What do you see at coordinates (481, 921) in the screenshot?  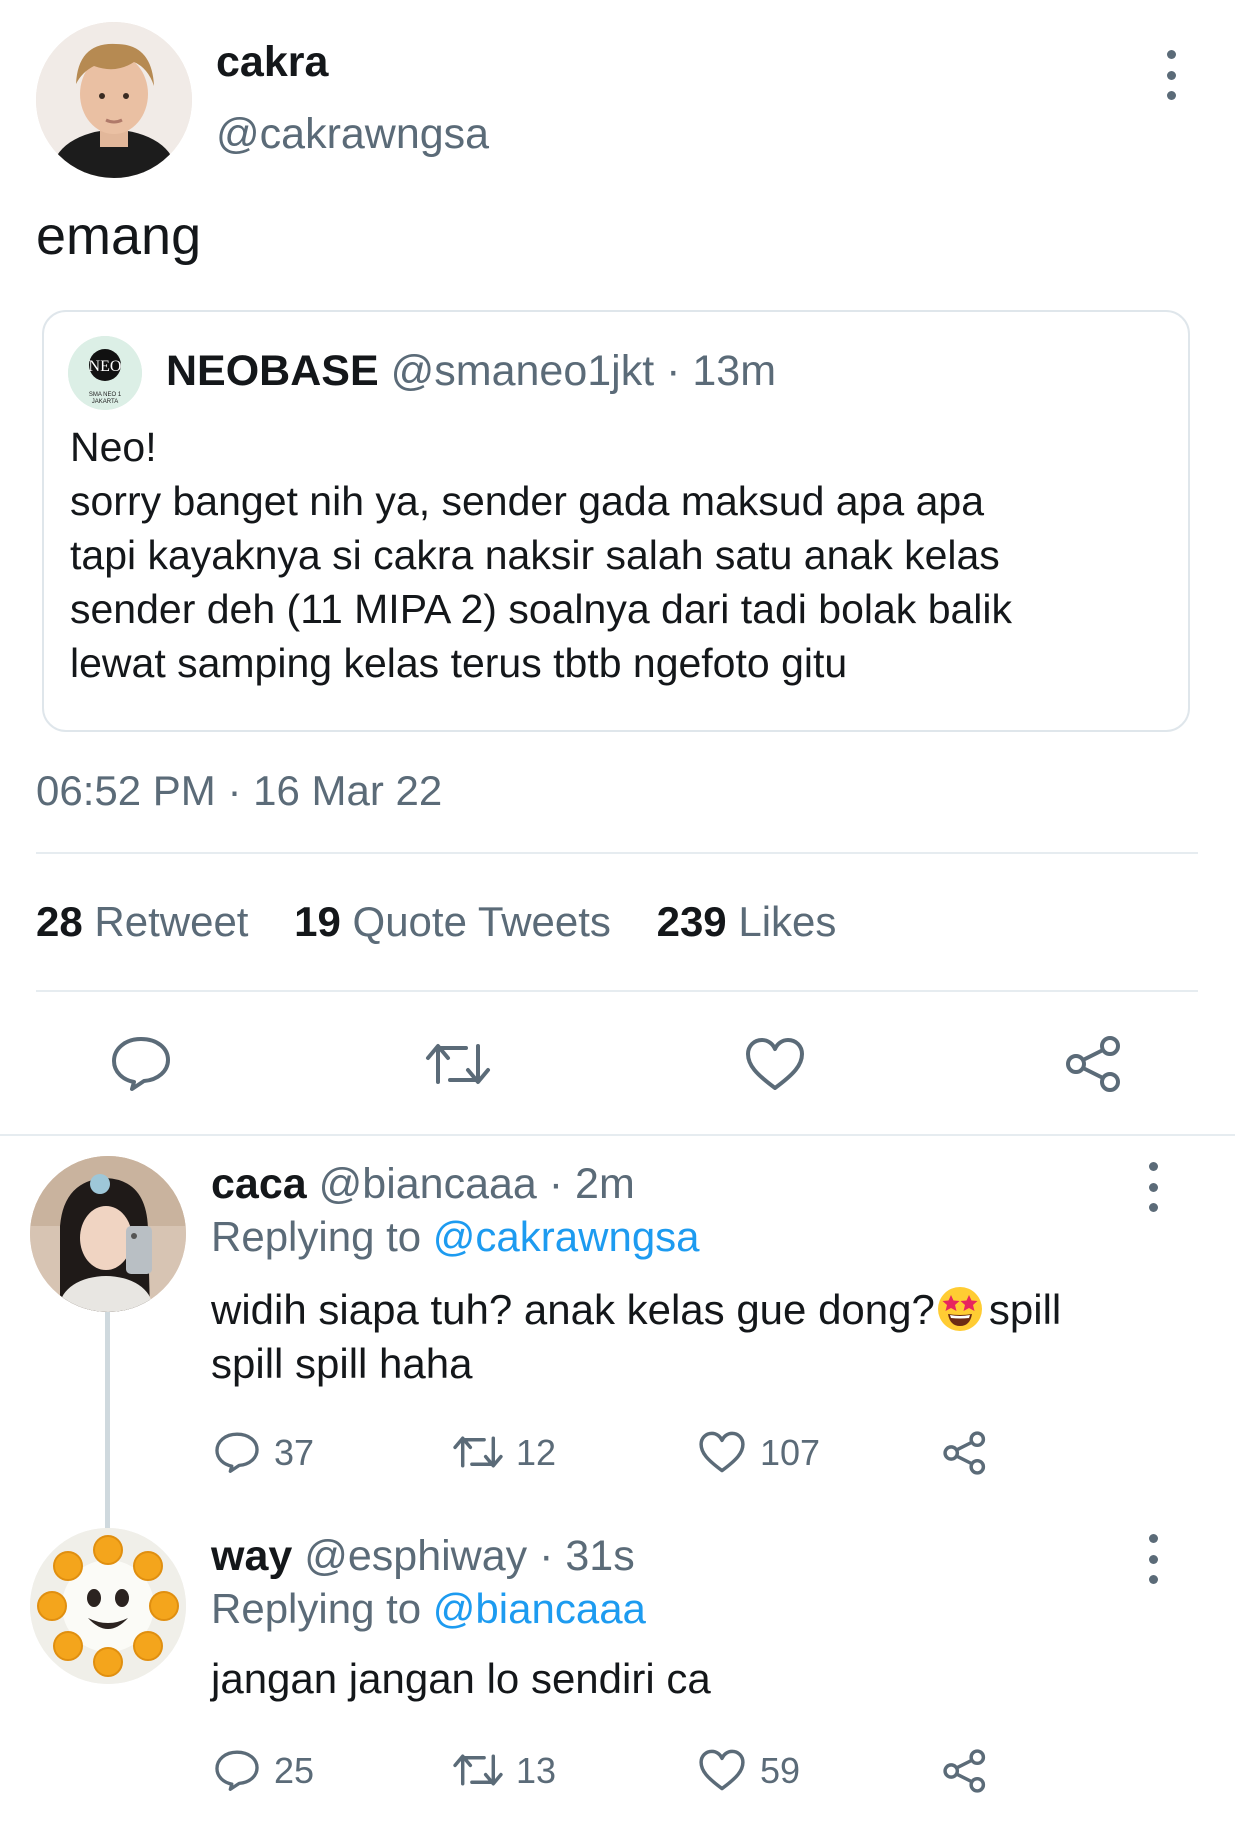 I see `quote-label: Quote Tweets` at bounding box center [481, 921].